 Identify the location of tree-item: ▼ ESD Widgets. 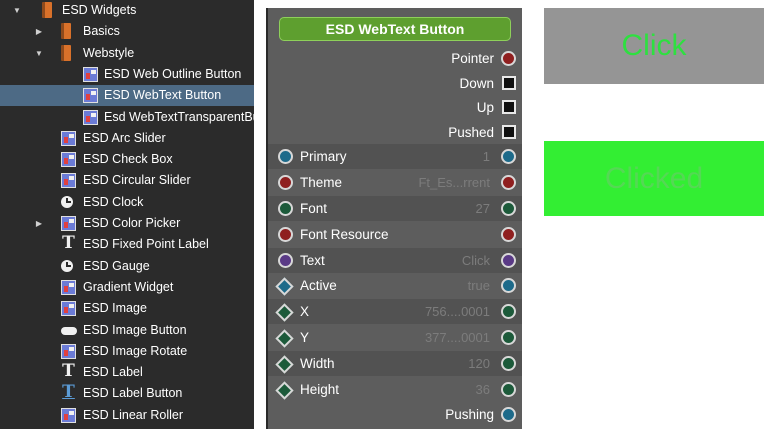
(127, 10).